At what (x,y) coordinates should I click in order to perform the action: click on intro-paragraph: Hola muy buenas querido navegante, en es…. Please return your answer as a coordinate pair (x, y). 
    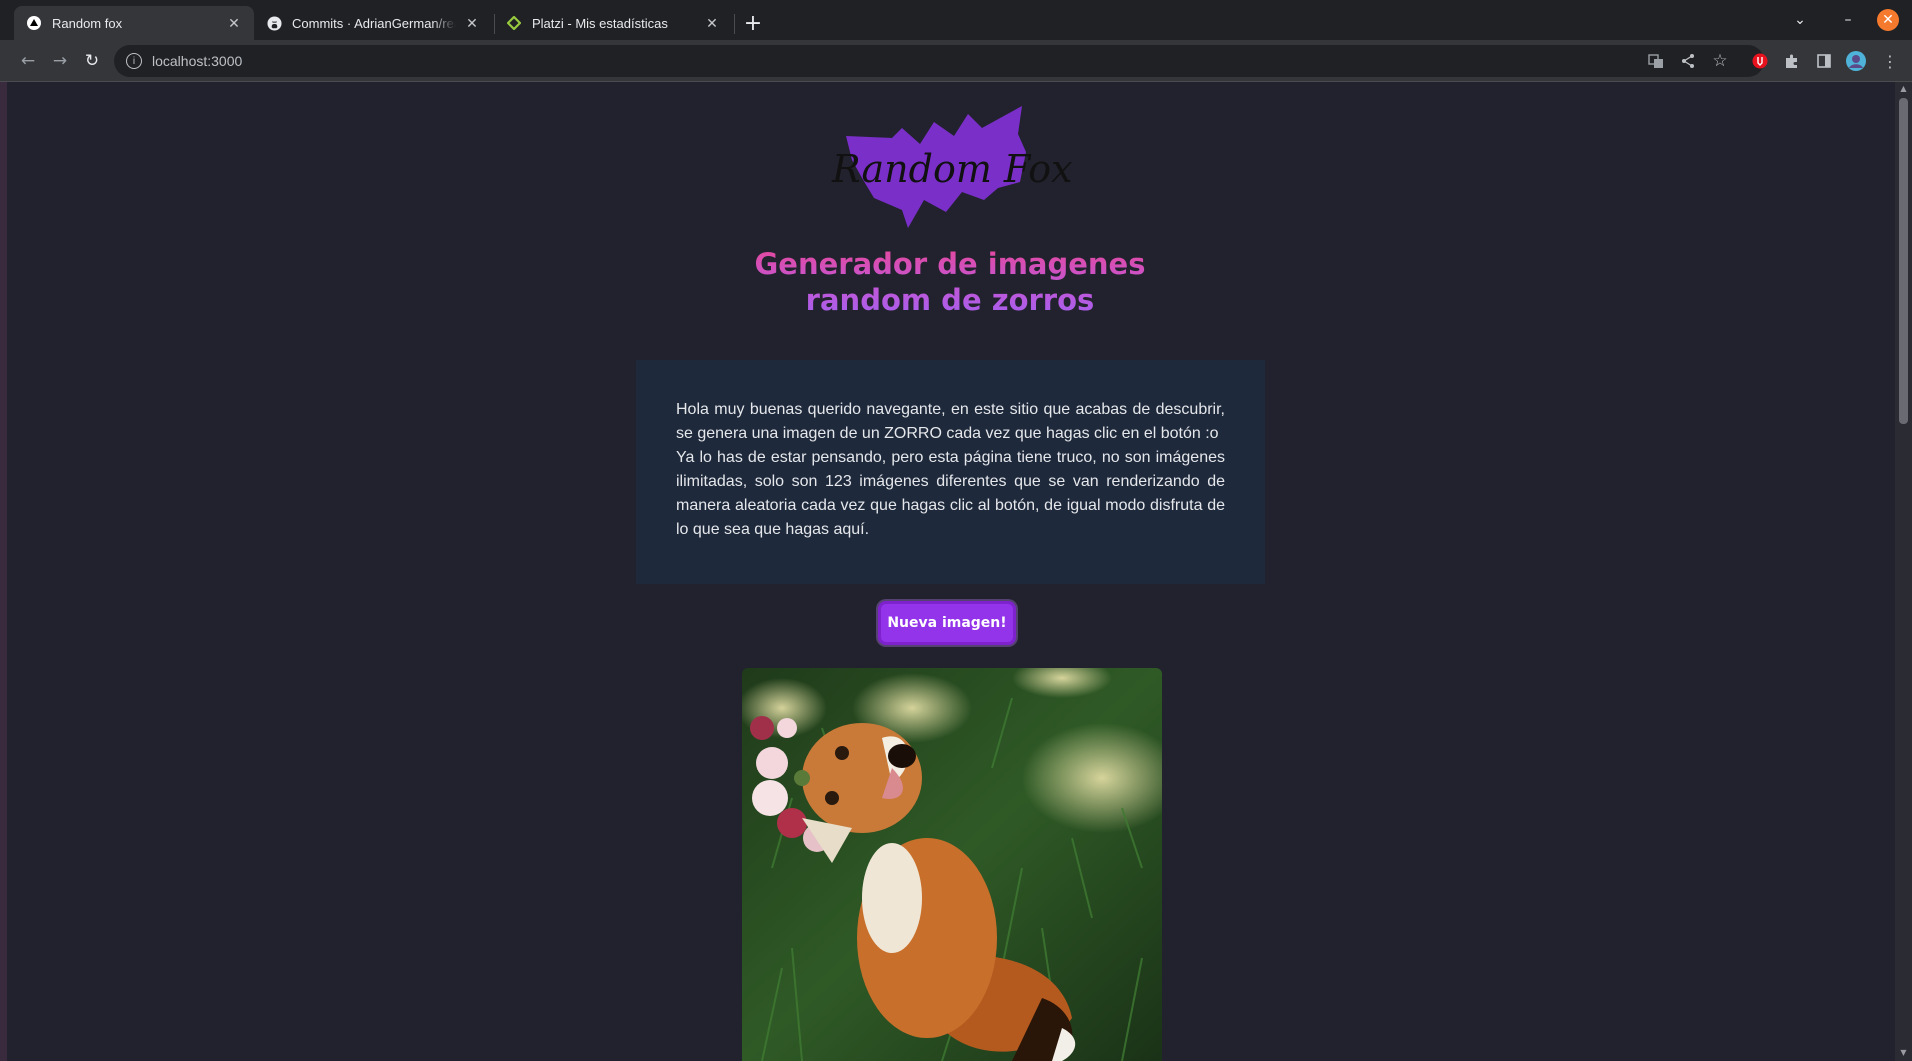
    Looking at the image, I should click on (950, 421).